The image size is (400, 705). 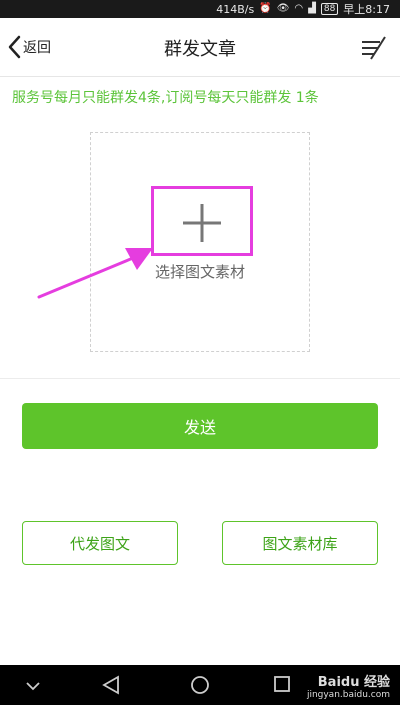 What do you see at coordinates (283, 8) in the screenshot?
I see `eye-icon: 👁` at bounding box center [283, 8].